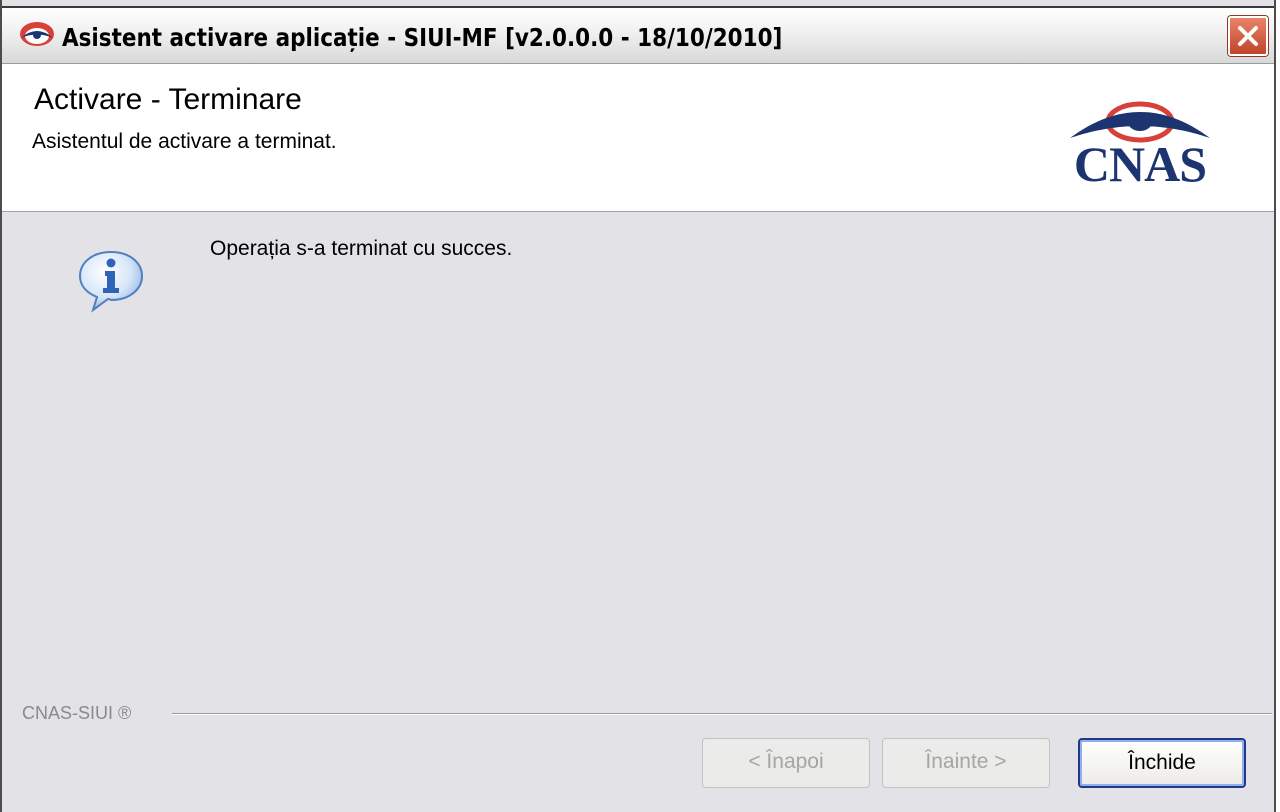  I want to click on logo-text: CNAS, so click(1140, 164).